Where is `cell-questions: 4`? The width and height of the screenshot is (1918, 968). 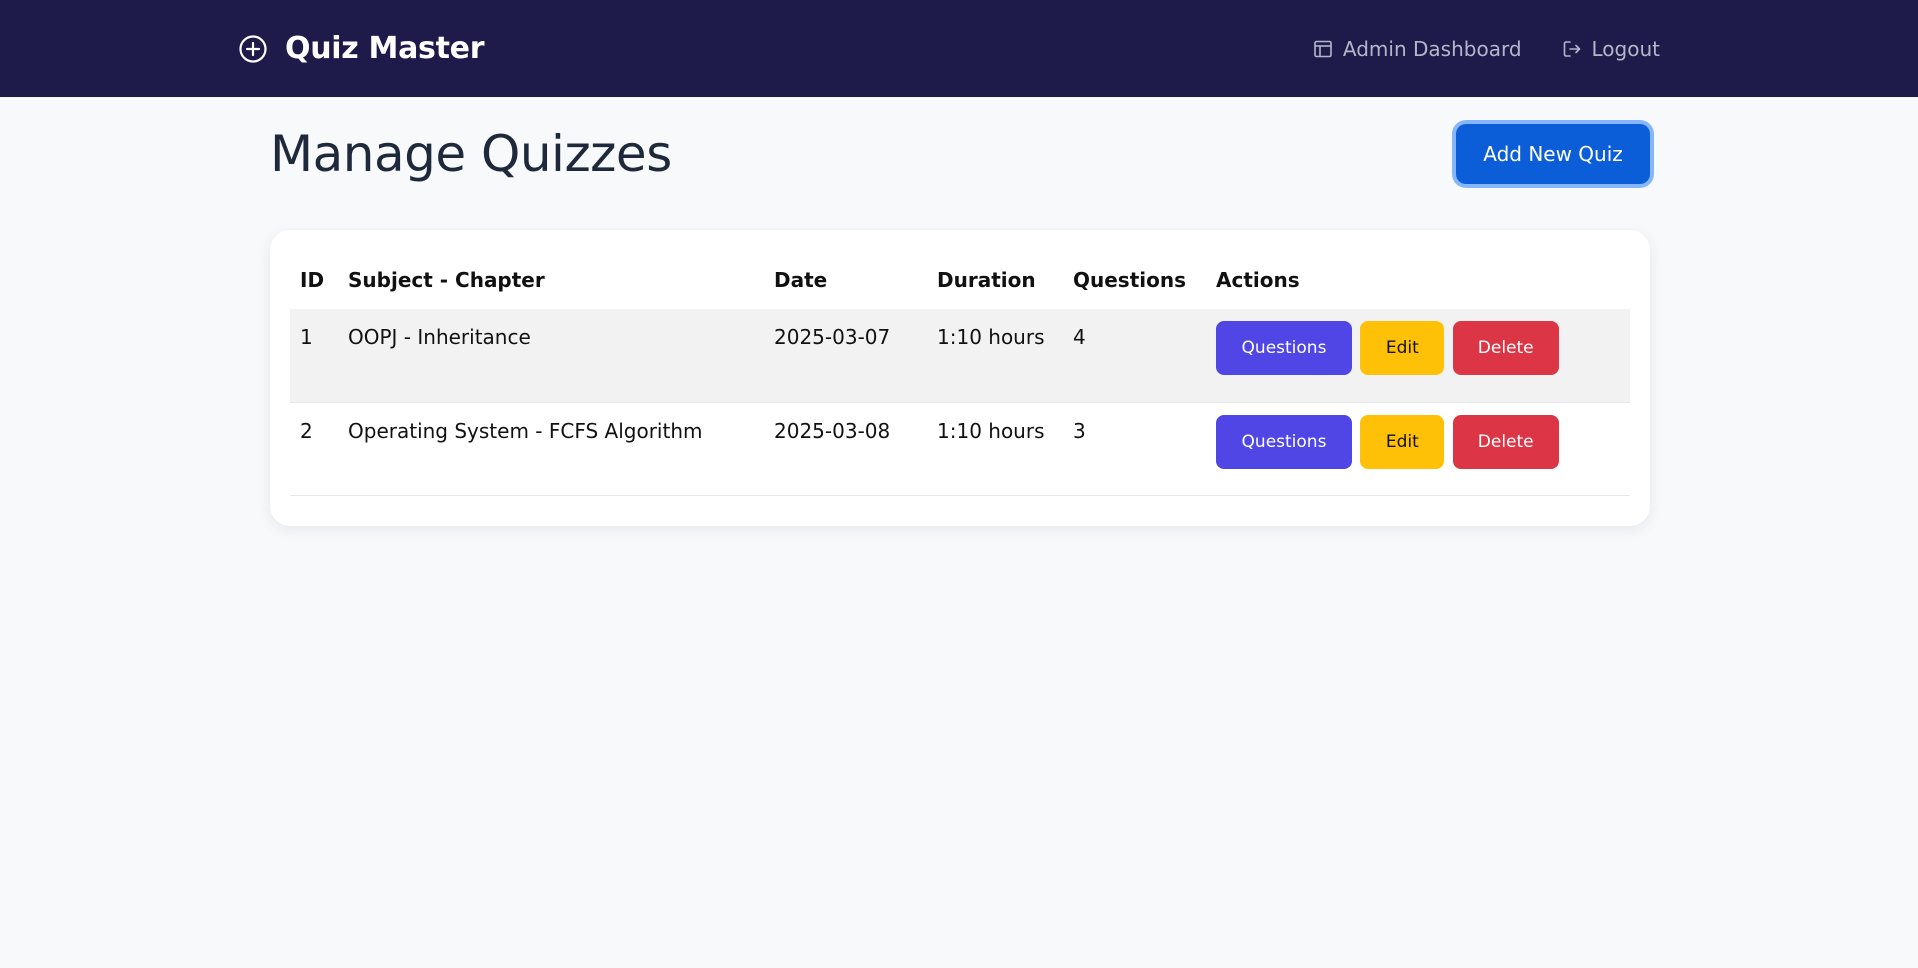 cell-questions: 4 is located at coordinates (1079, 337).